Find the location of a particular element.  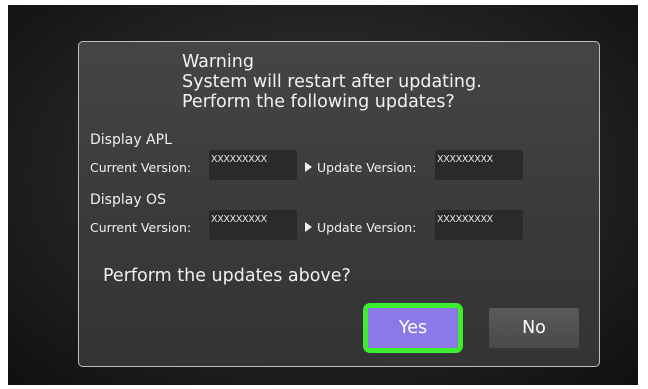

no-button: No is located at coordinates (534, 328).